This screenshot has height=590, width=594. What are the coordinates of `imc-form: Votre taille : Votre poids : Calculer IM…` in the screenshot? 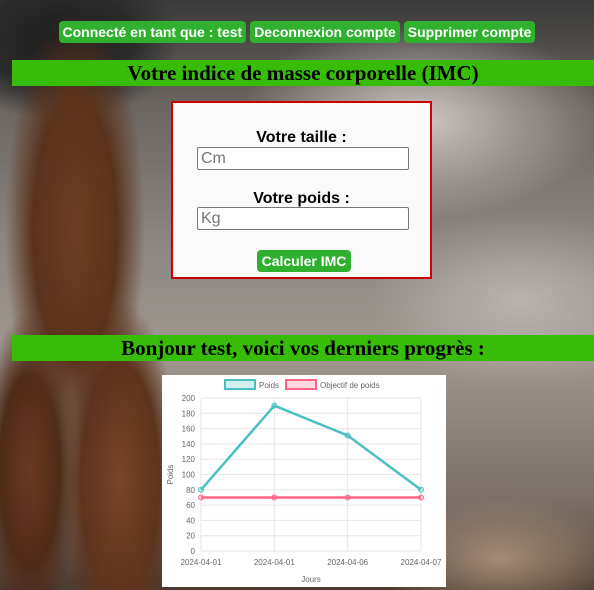 It's located at (301, 190).